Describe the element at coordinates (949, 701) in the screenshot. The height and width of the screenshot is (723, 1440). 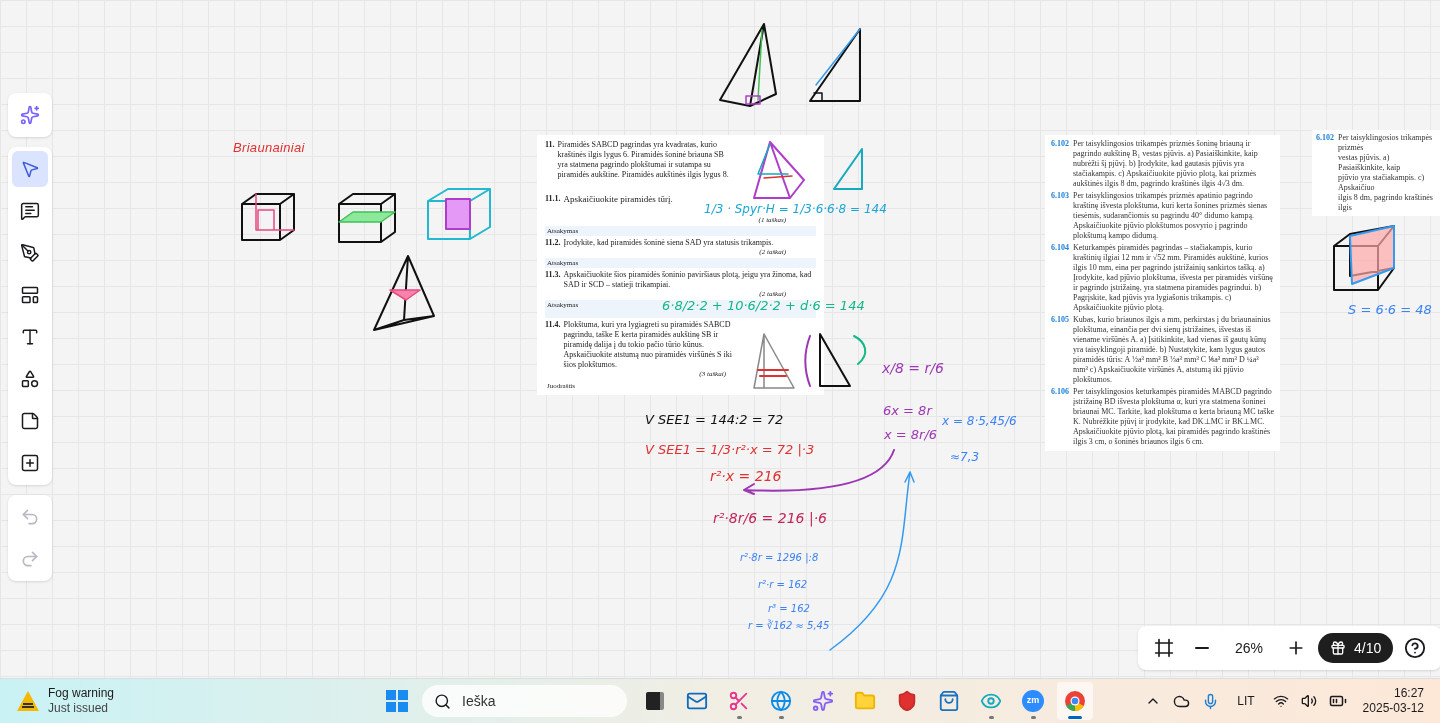
I see `shopping-bag-icon` at that location.